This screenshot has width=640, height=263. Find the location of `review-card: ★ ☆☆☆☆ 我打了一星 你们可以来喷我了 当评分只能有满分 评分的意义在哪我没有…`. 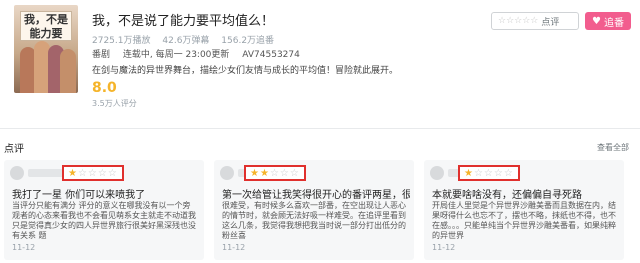

review-card: ★ ☆☆☆☆ 我打了一星 你们可以来喷我了 当评分只能有满分 评分的意义在哪我没有… is located at coordinates (104, 210).